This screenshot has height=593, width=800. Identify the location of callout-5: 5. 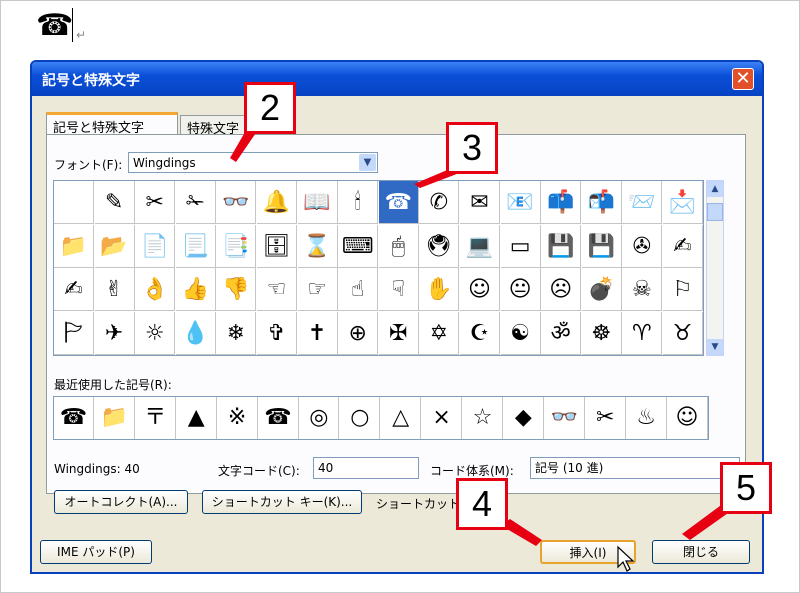
(746, 488).